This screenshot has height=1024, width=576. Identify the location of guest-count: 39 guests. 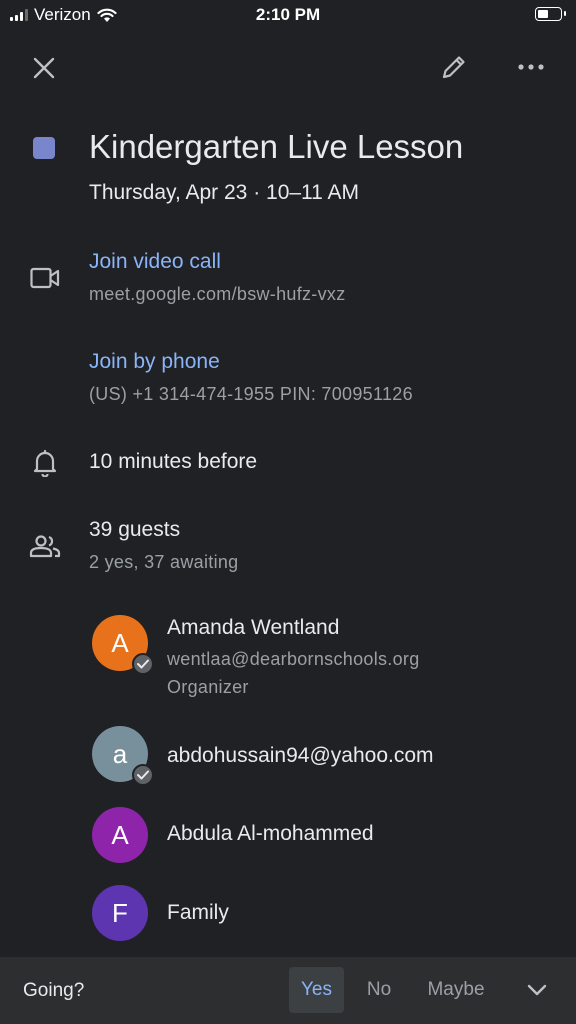
(134, 530).